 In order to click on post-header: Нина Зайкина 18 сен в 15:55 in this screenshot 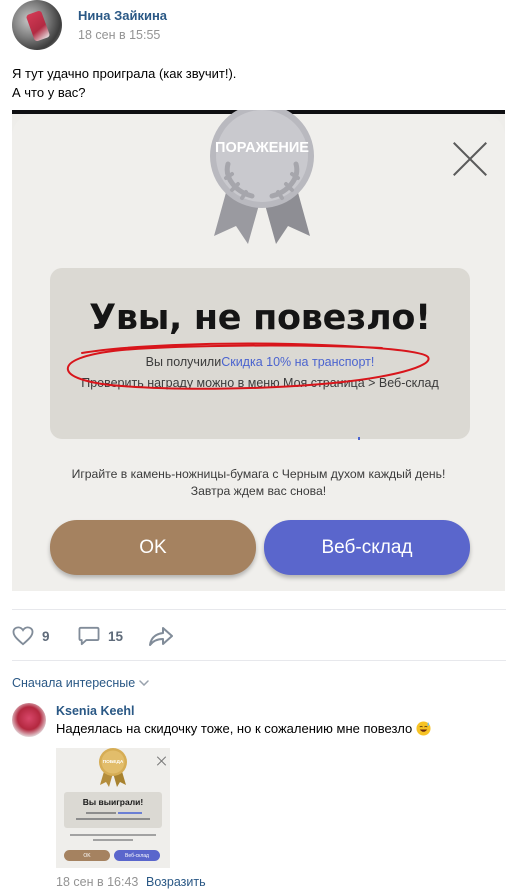, I will do `click(252, 29)`.